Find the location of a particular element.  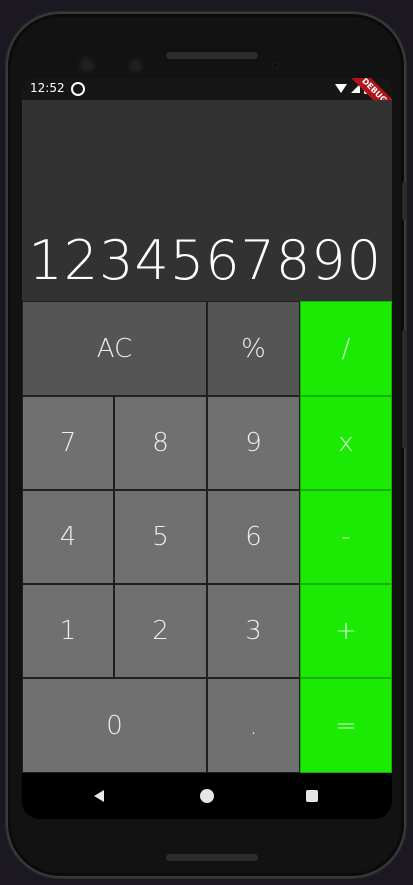

front-camera-icon is located at coordinates (87, 65).